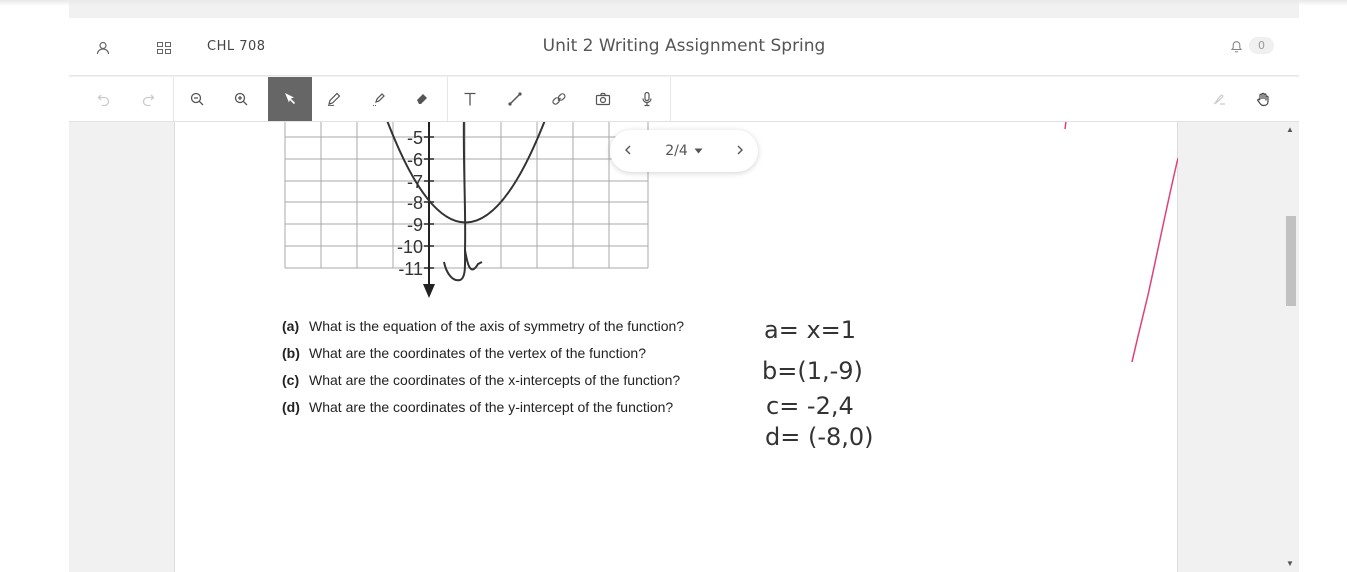 This screenshot has width=1347, height=572. Describe the element at coordinates (740, 151) in the screenshot. I see `next-page-chevron-icon` at that location.